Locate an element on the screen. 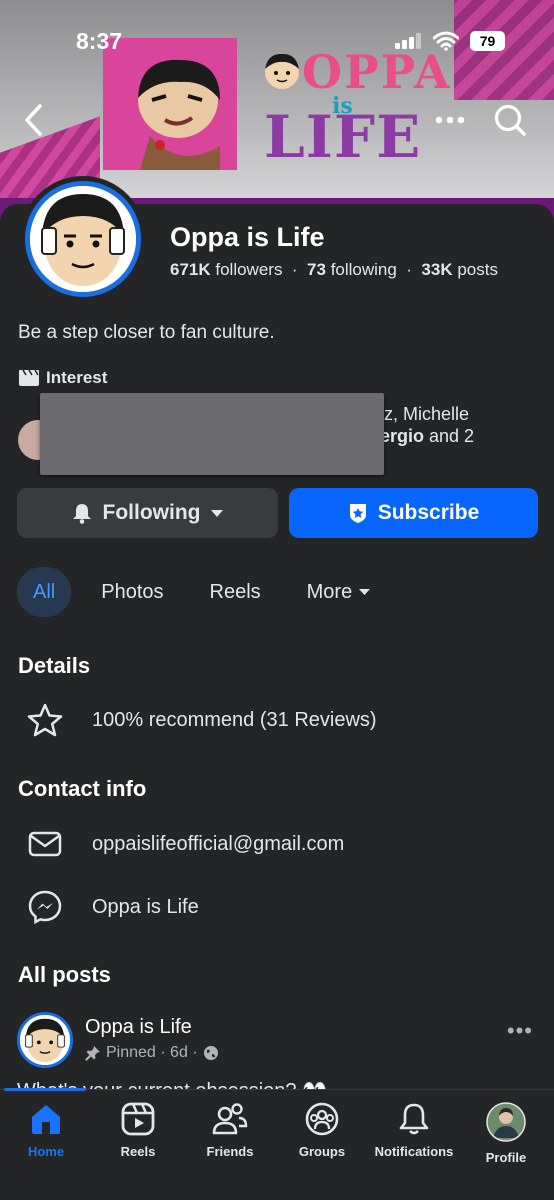  email-text: oppaislifeofficial@gmail.com is located at coordinates (218, 843).